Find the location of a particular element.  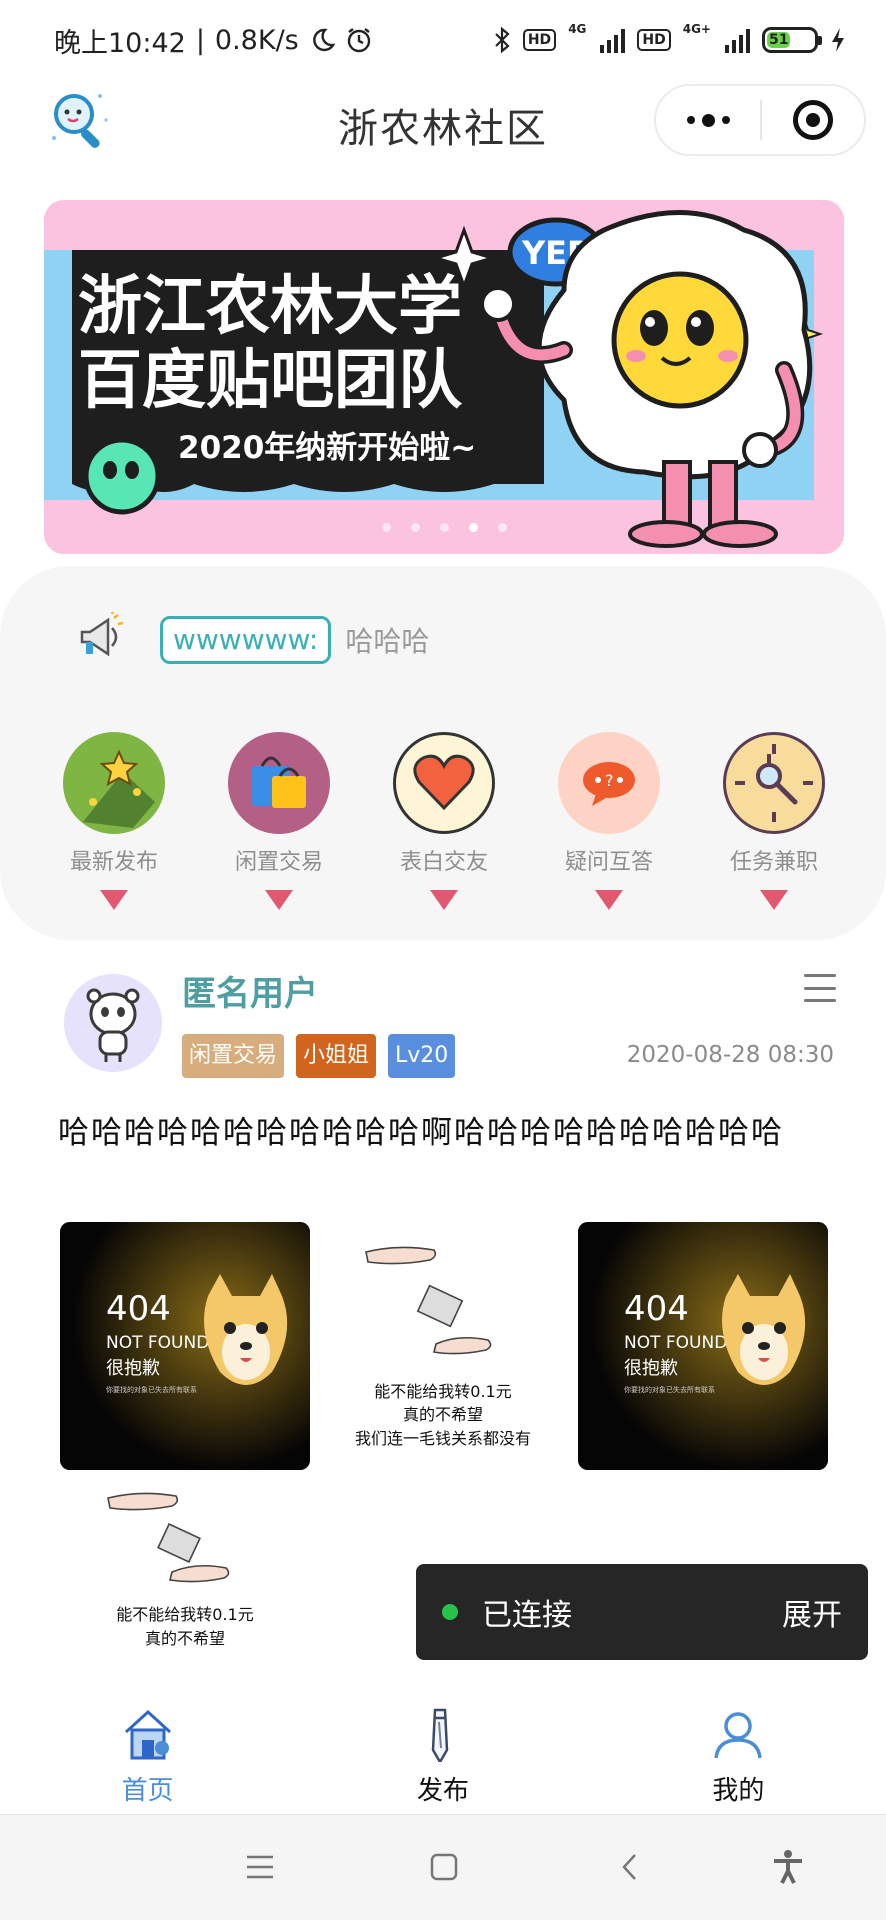

status-dot is located at coordinates (450, 1612).